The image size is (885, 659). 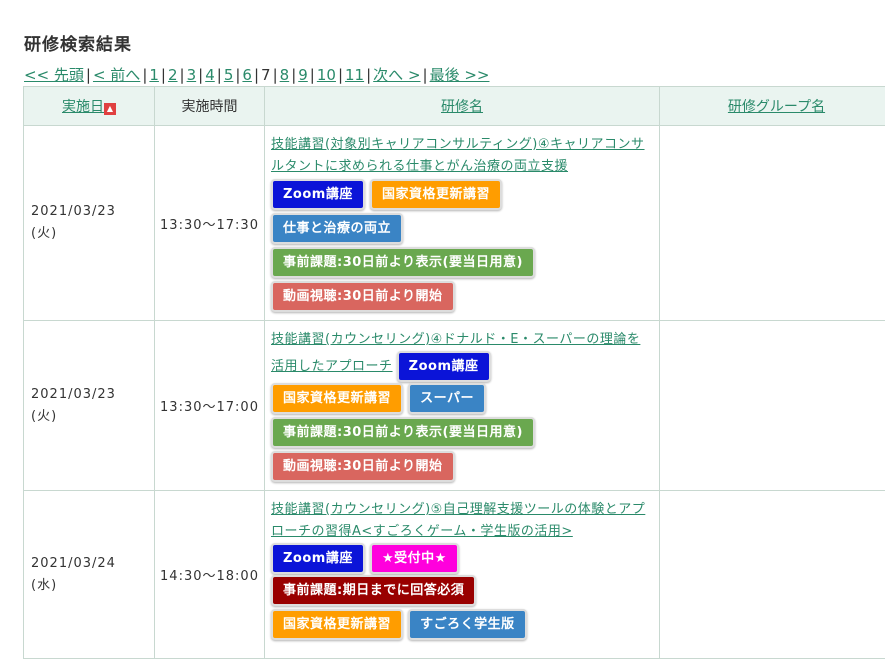 I want to click on pager-current-page: 7, so click(x=266, y=75).